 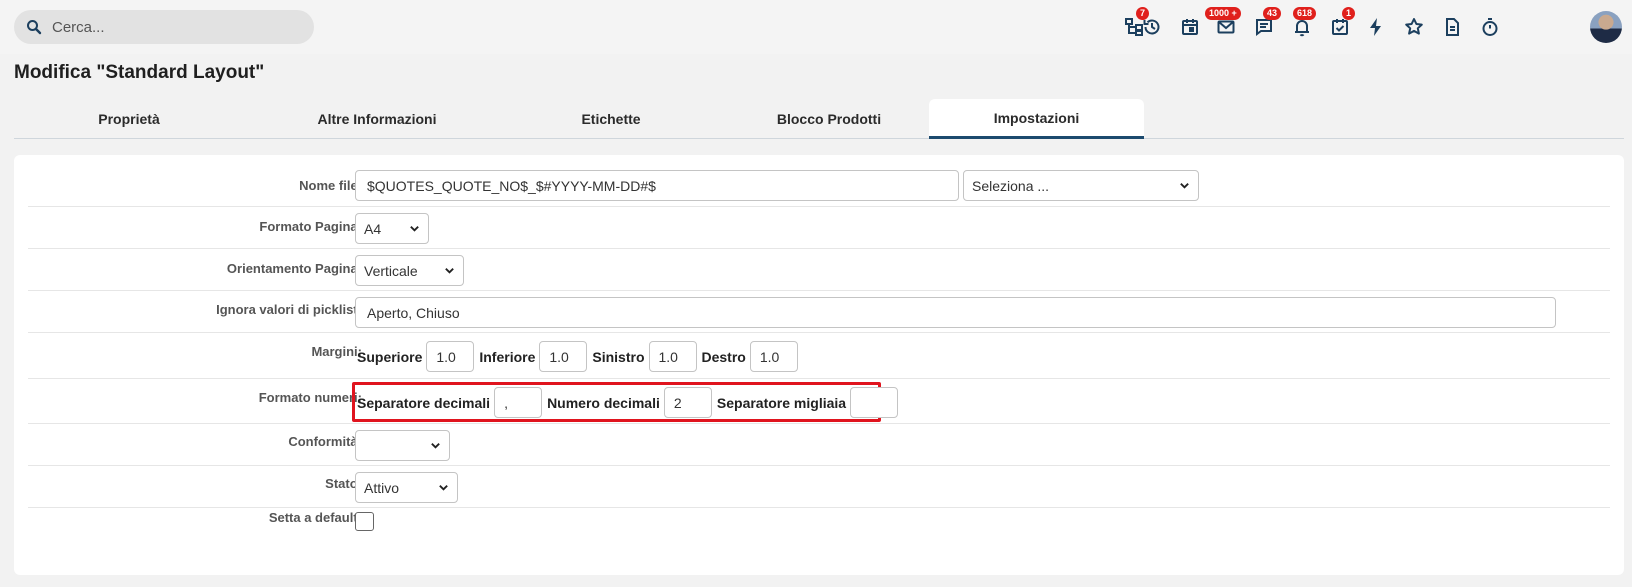 What do you see at coordinates (315, 517) in the screenshot?
I see `set-default-label: Setta a default:` at bounding box center [315, 517].